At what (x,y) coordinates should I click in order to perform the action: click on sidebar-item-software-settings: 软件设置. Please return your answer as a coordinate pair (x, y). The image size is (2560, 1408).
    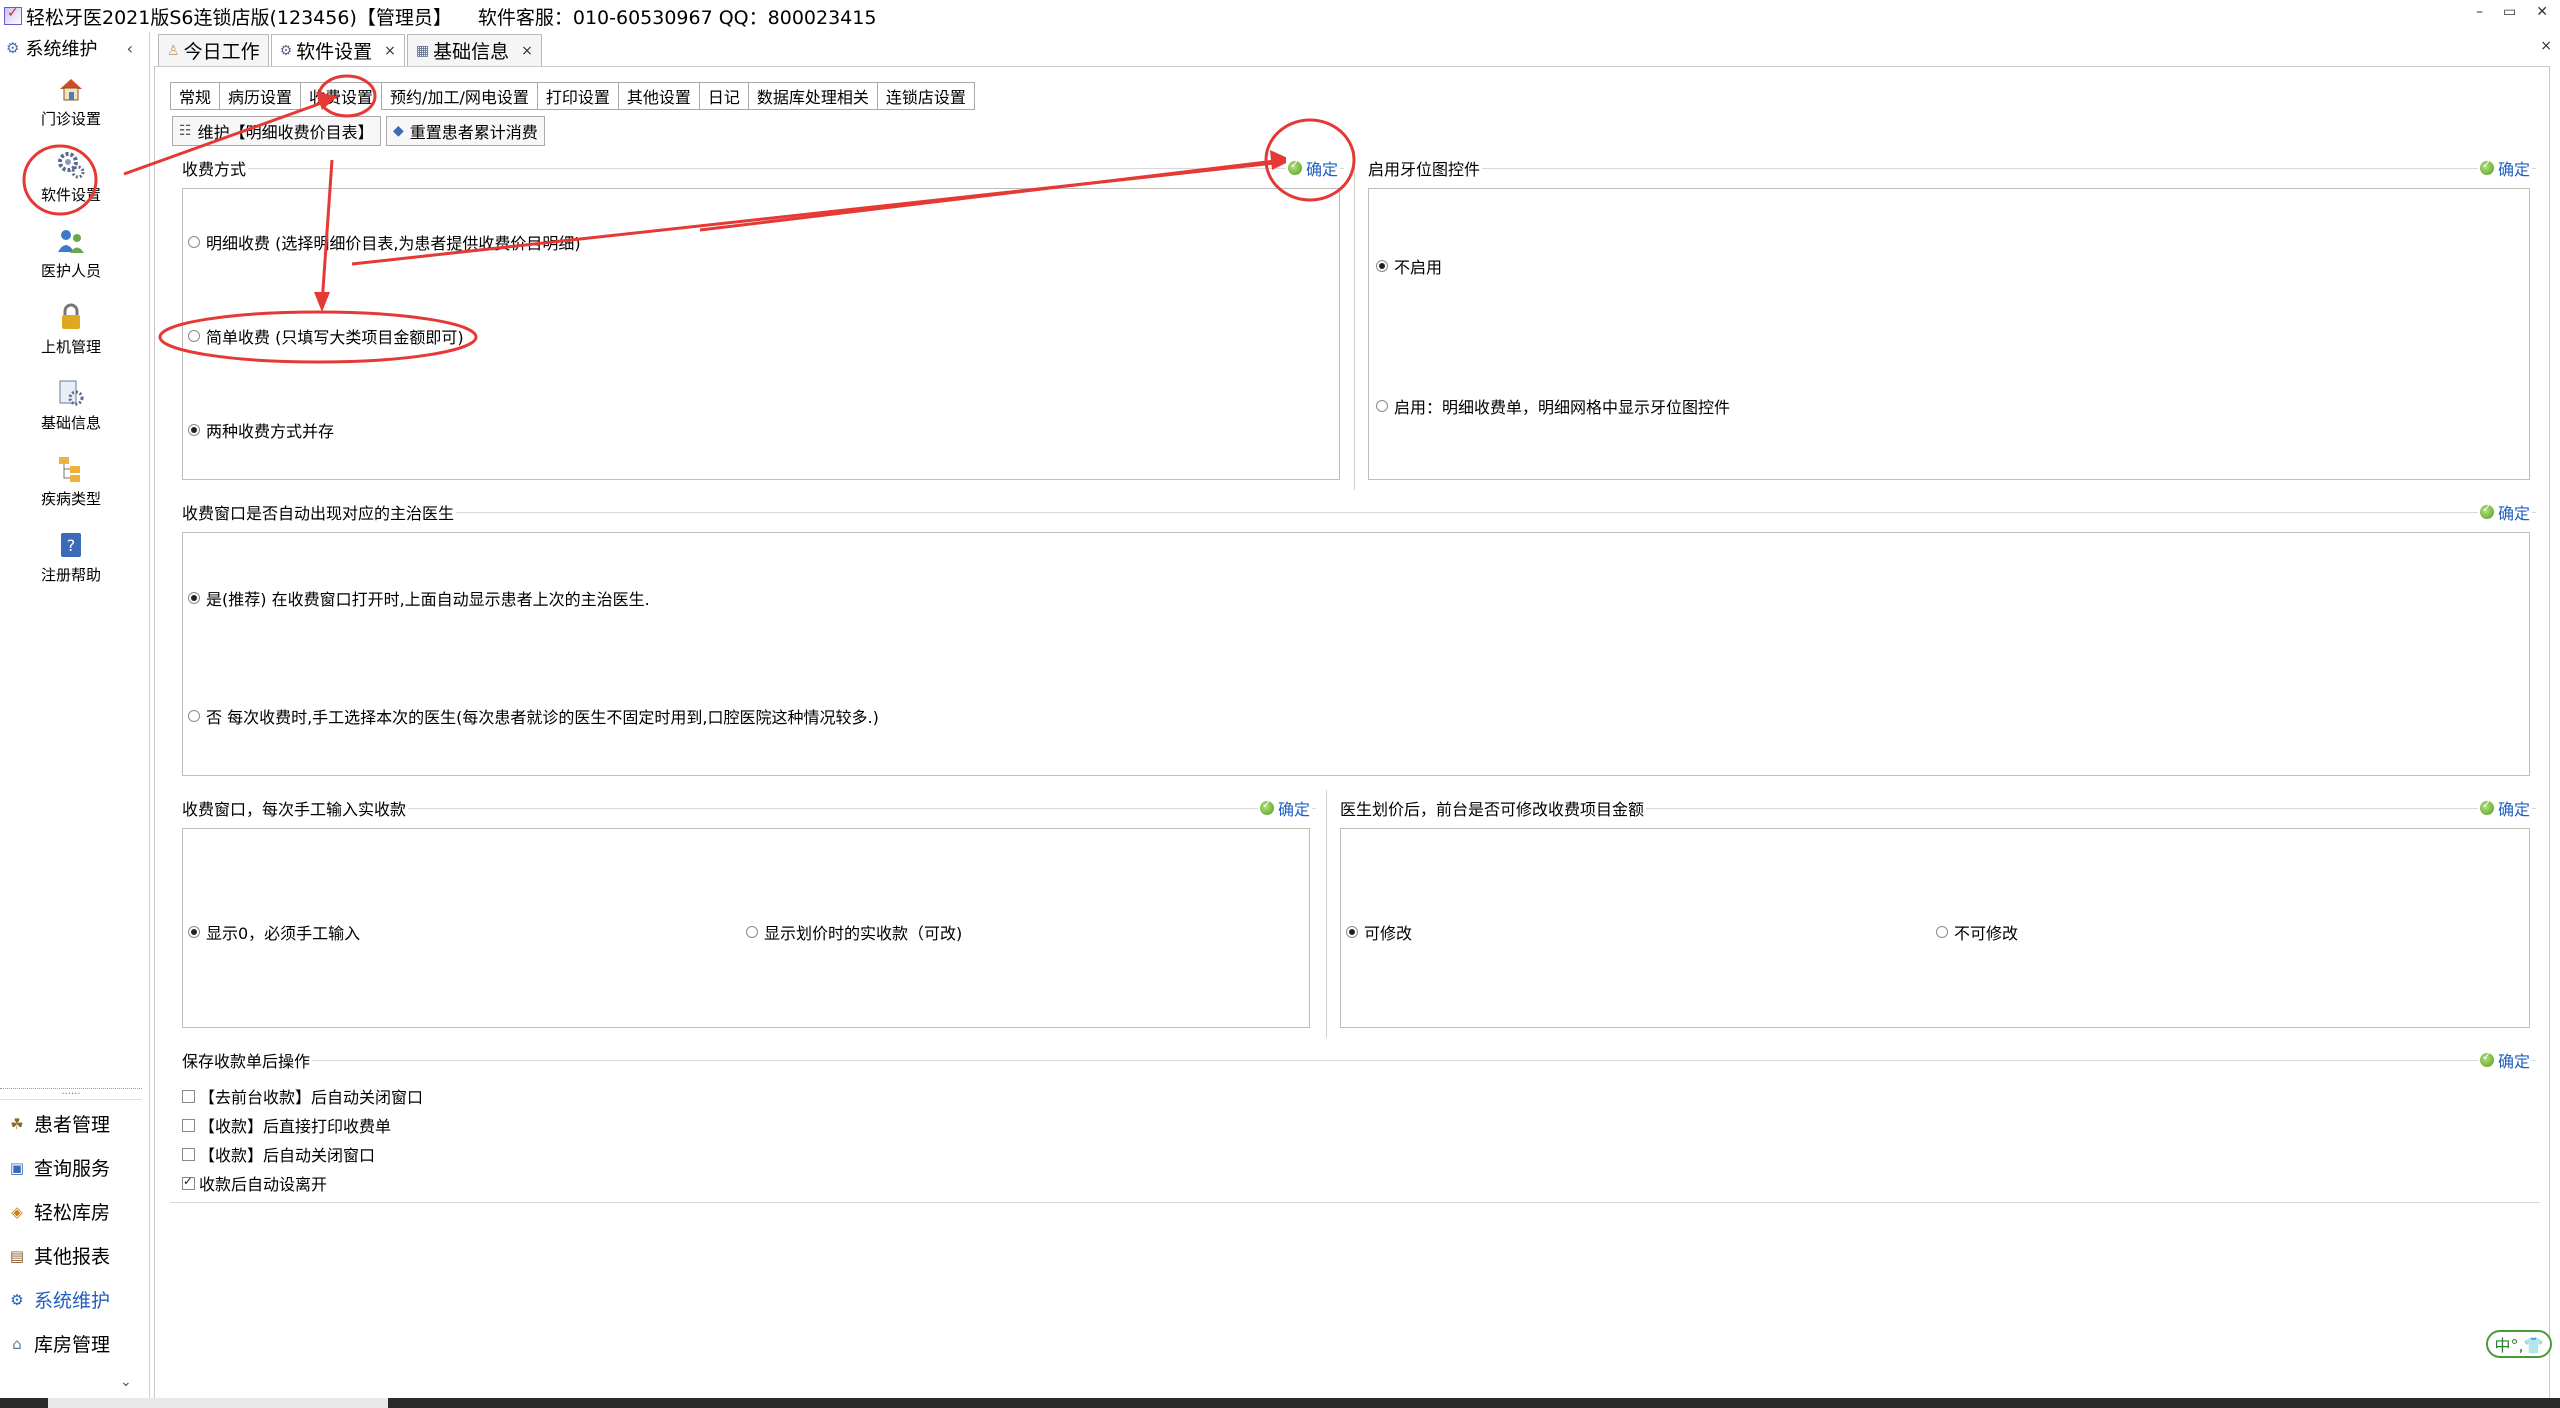
    Looking at the image, I should click on (71, 177).